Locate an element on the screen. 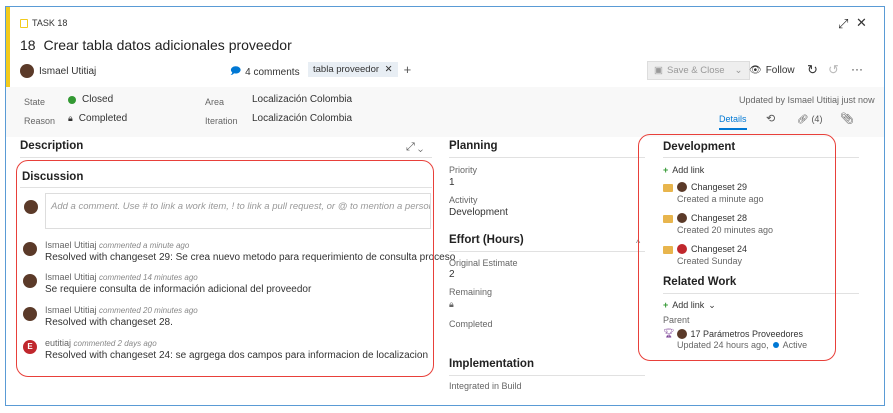  parent-state: Active is located at coordinates (795, 345).